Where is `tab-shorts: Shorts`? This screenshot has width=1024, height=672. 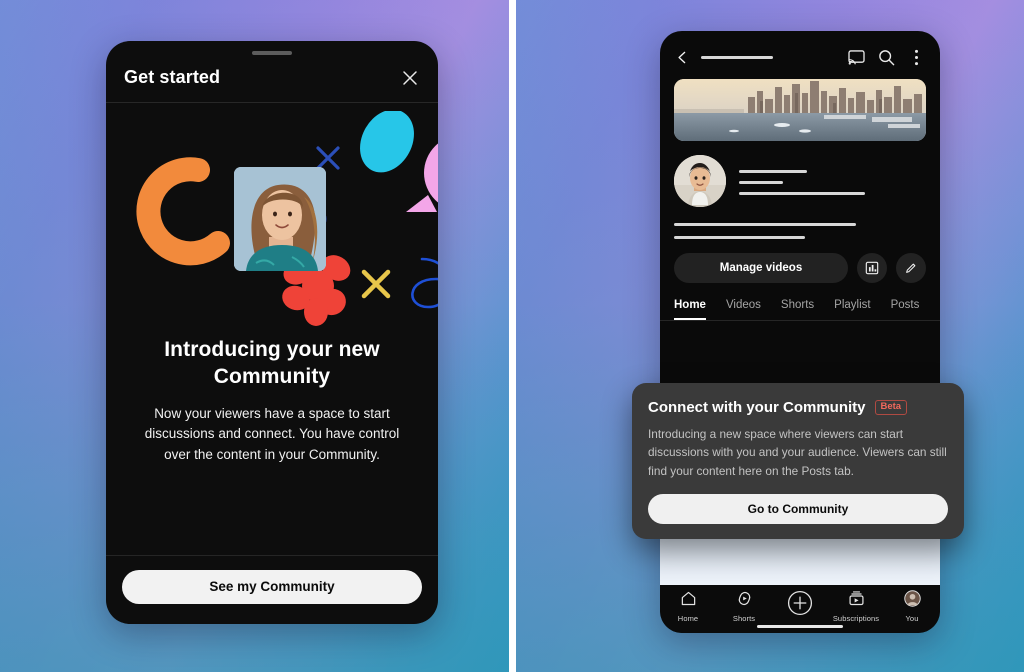 tab-shorts: Shorts is located at coordinates (797, 309).